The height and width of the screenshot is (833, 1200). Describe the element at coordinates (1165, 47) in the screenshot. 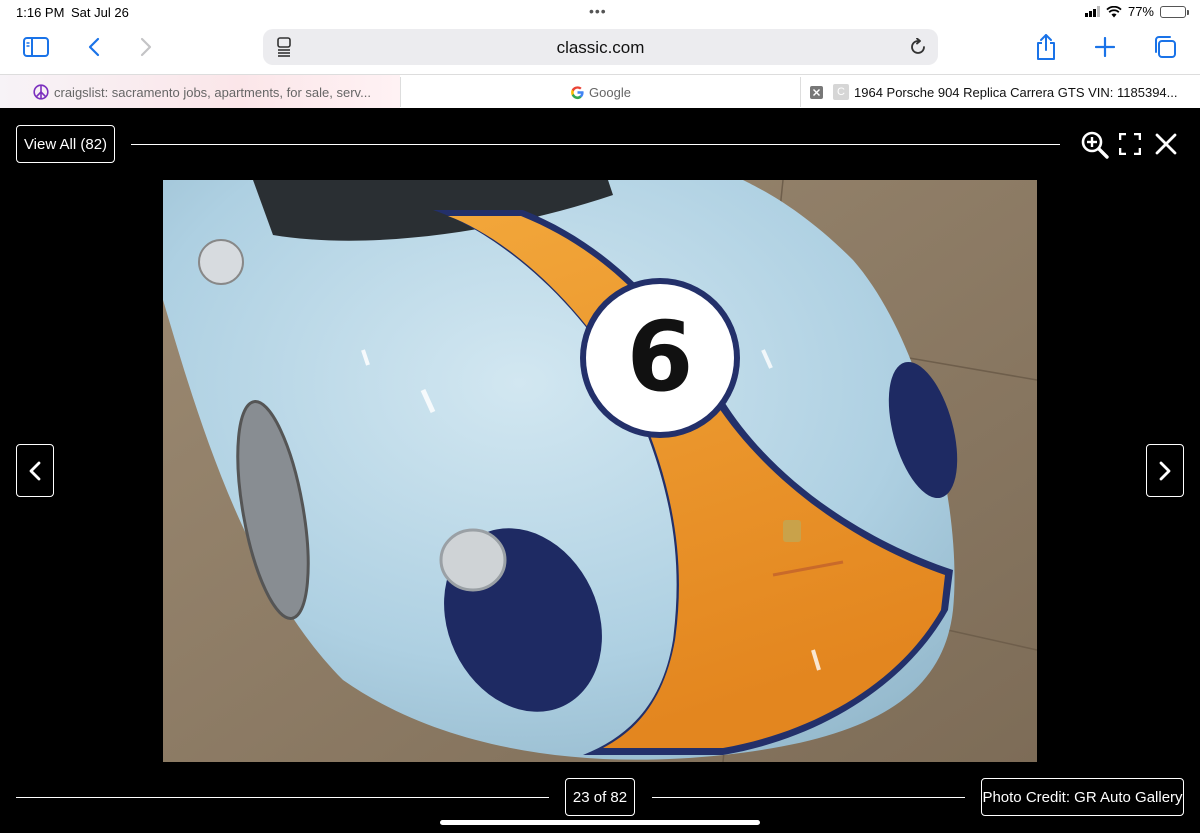

I see `tabs-icon` at that location.